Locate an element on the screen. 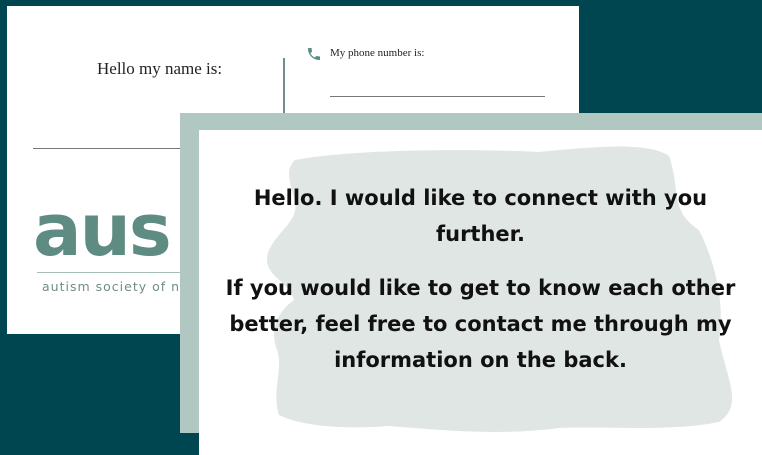 Image resolution: width=762 pixels, height=455 pixels. phone-icon is located at coordinates (314, 54).